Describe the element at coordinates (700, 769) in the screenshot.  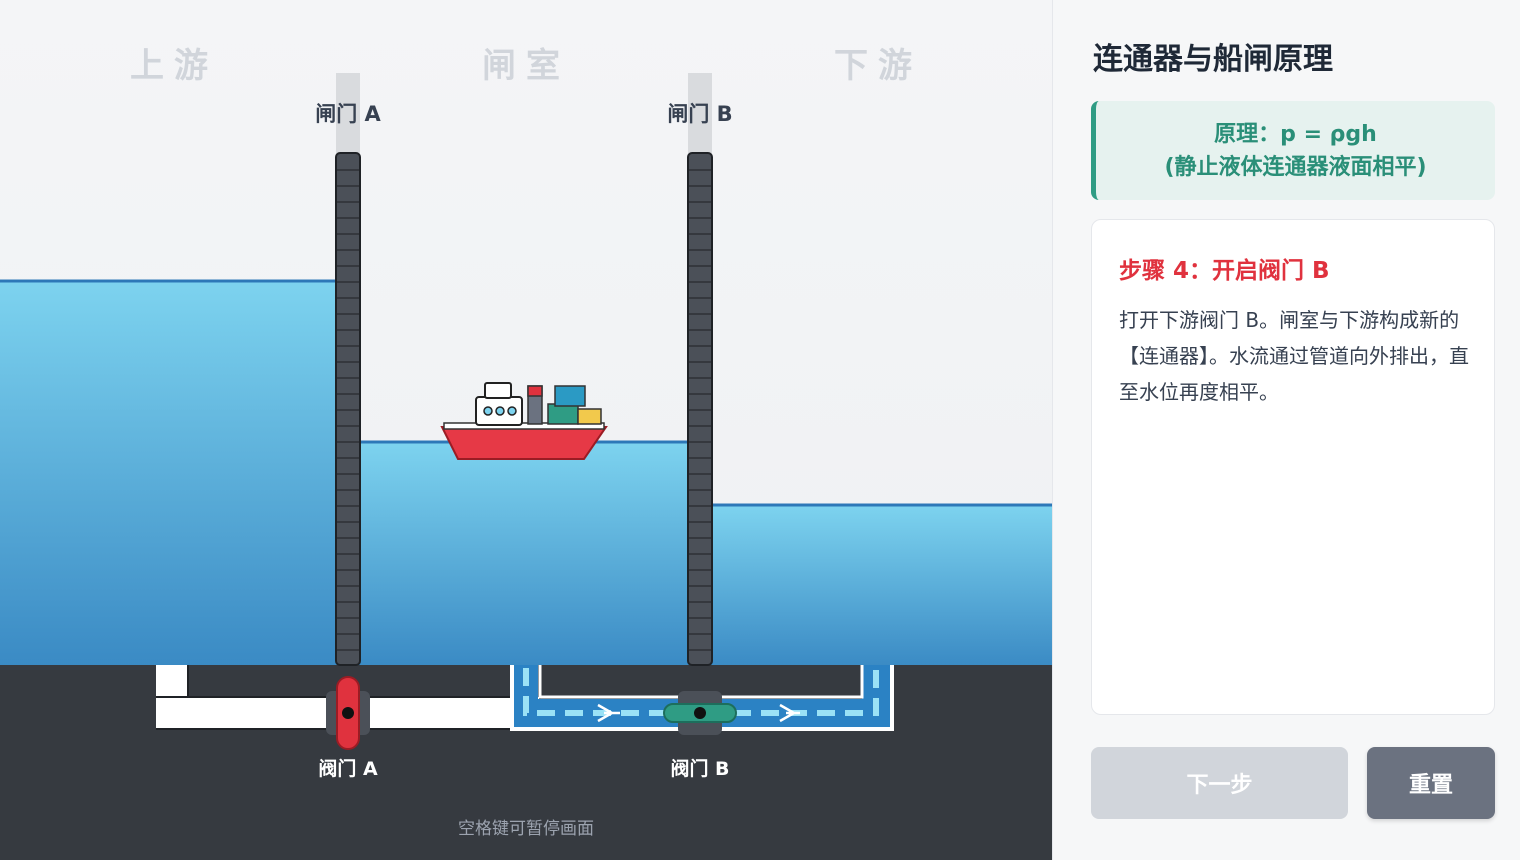
I see `valve-b-label: 阀门 B` at that location.